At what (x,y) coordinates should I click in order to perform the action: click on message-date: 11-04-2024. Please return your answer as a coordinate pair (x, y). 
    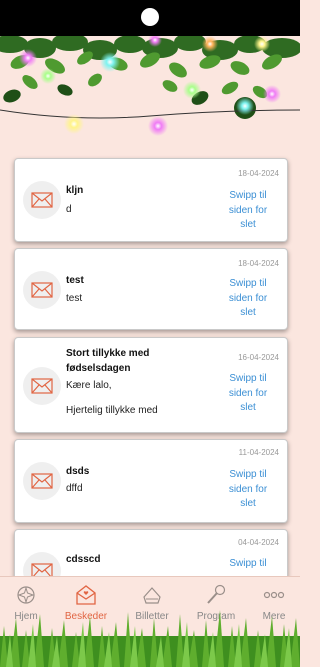
    Looking at the image, I should click on (258, 452).